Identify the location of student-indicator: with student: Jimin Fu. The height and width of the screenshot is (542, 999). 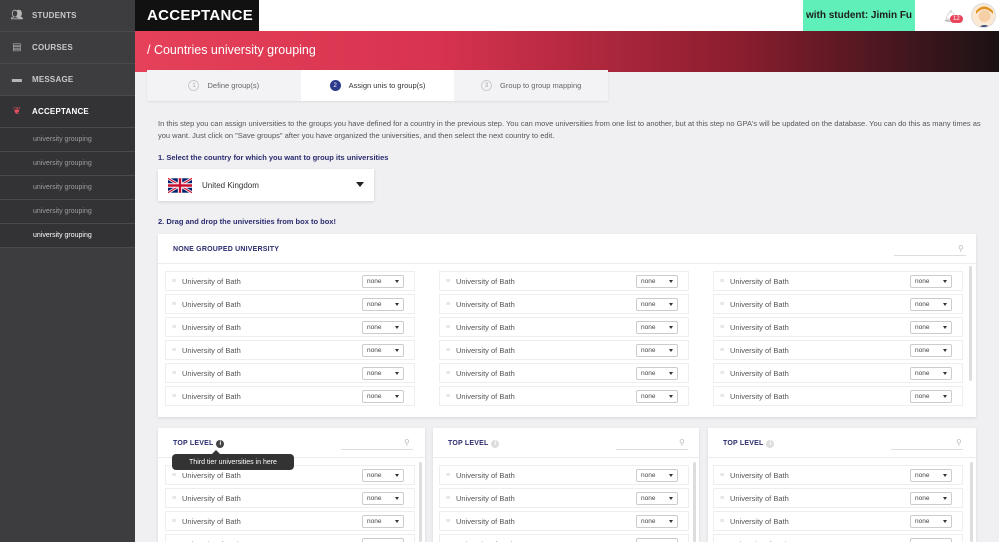
(859, 15).